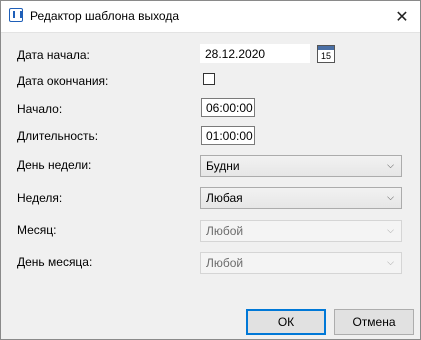 This screenshot has width=421, height=340. What do you see at coordinates (63, 81) in the screenshot?
I see `end-date-label: Дата окончания:` at bounding box center [63, 81].